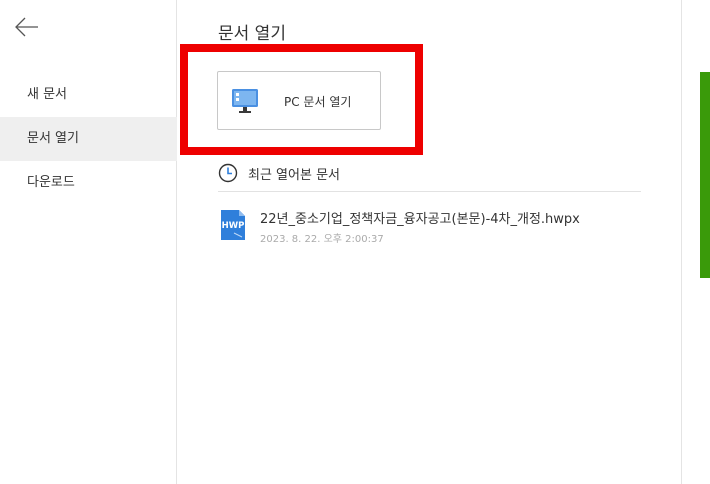 The height and width of the screenshot is (484, 710). I want to click on hwp-icon-text: HWP, so click(233, 226).